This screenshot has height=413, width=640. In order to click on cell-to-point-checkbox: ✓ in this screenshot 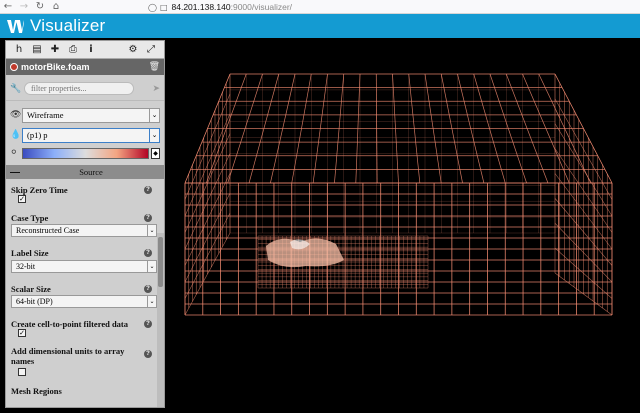, I will do `click(22, 333)`.